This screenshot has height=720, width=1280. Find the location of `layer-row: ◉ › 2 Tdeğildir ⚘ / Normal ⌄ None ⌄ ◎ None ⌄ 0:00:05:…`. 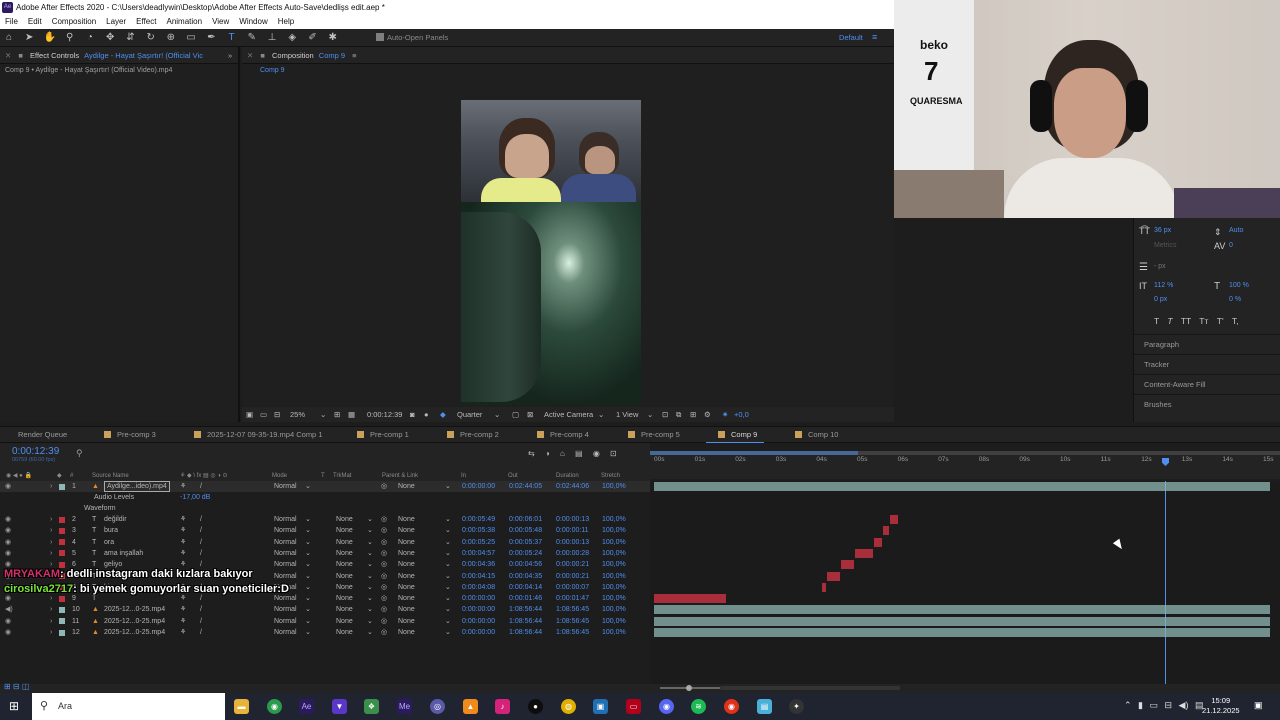

layer-row: ◉ › 2 Tdeğildir ⚘ / Normal ⌄ None ⌄ ◎ None ⌄ 0:00:05:… is located at coordinates (325, 519).